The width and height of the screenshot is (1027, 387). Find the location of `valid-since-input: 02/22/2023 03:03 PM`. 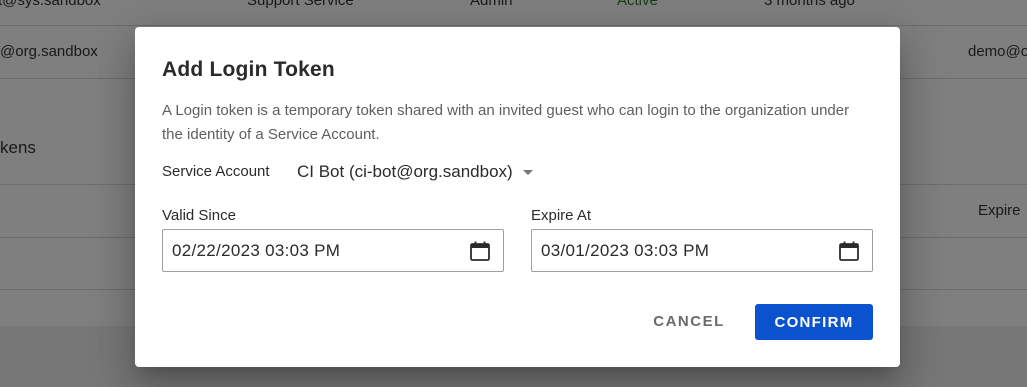

valid-since-input: 02/22/2023 03:03 PM is located at coordinates (333, 250).